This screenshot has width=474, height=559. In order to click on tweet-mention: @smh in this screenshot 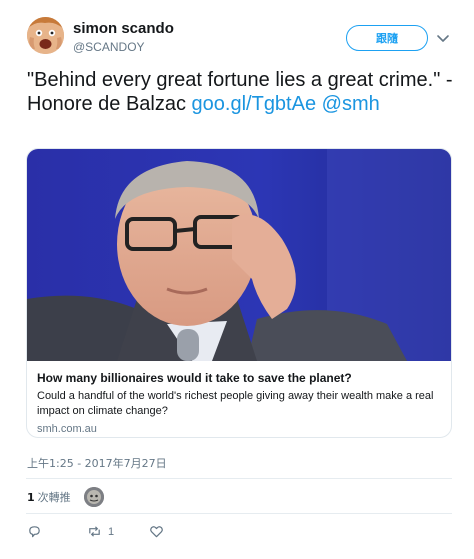, I will do `click(351, 104)`.